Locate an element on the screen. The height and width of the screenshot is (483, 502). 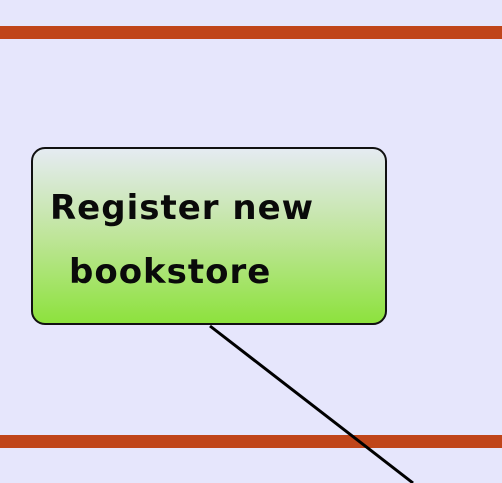
node-label-line-2: bookstore is located at coordinates (170, 272).